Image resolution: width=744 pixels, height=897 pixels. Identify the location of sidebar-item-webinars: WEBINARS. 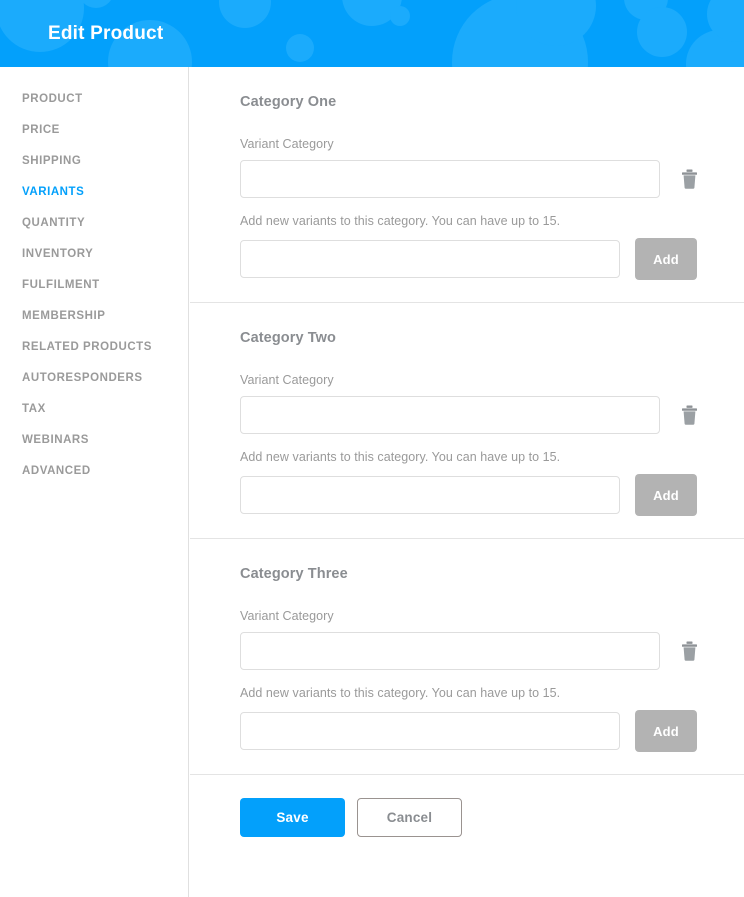
(94, 440).